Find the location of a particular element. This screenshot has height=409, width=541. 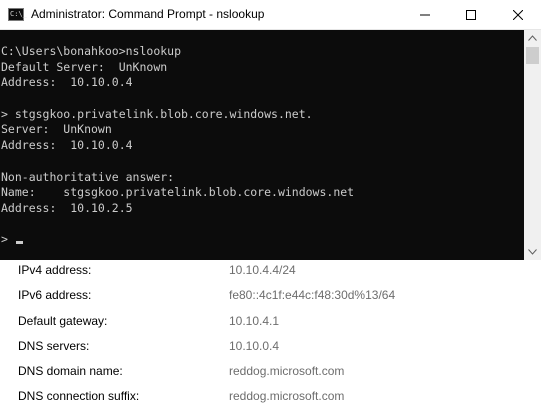

console-line: Server: UnKnown is located at coordinates (56, 129).